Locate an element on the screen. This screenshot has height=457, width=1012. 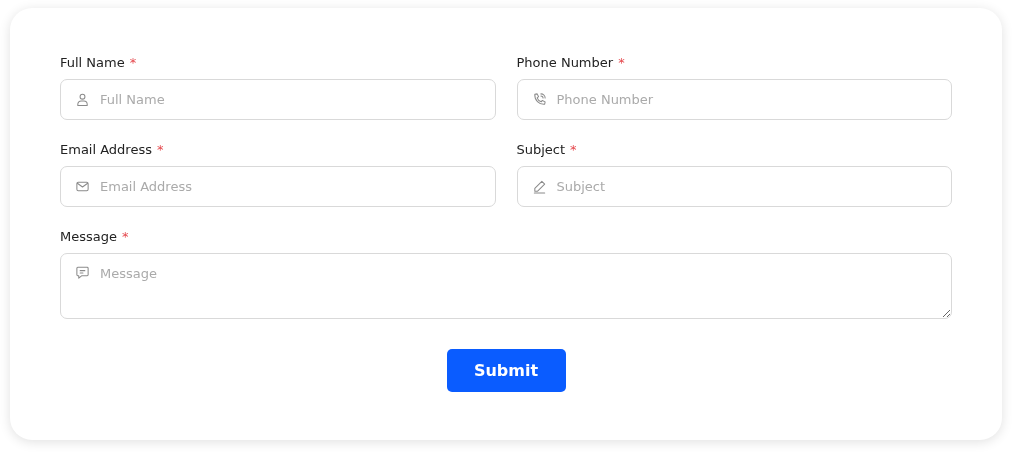
input-field: Full Name is located at coordinates (278, 99).